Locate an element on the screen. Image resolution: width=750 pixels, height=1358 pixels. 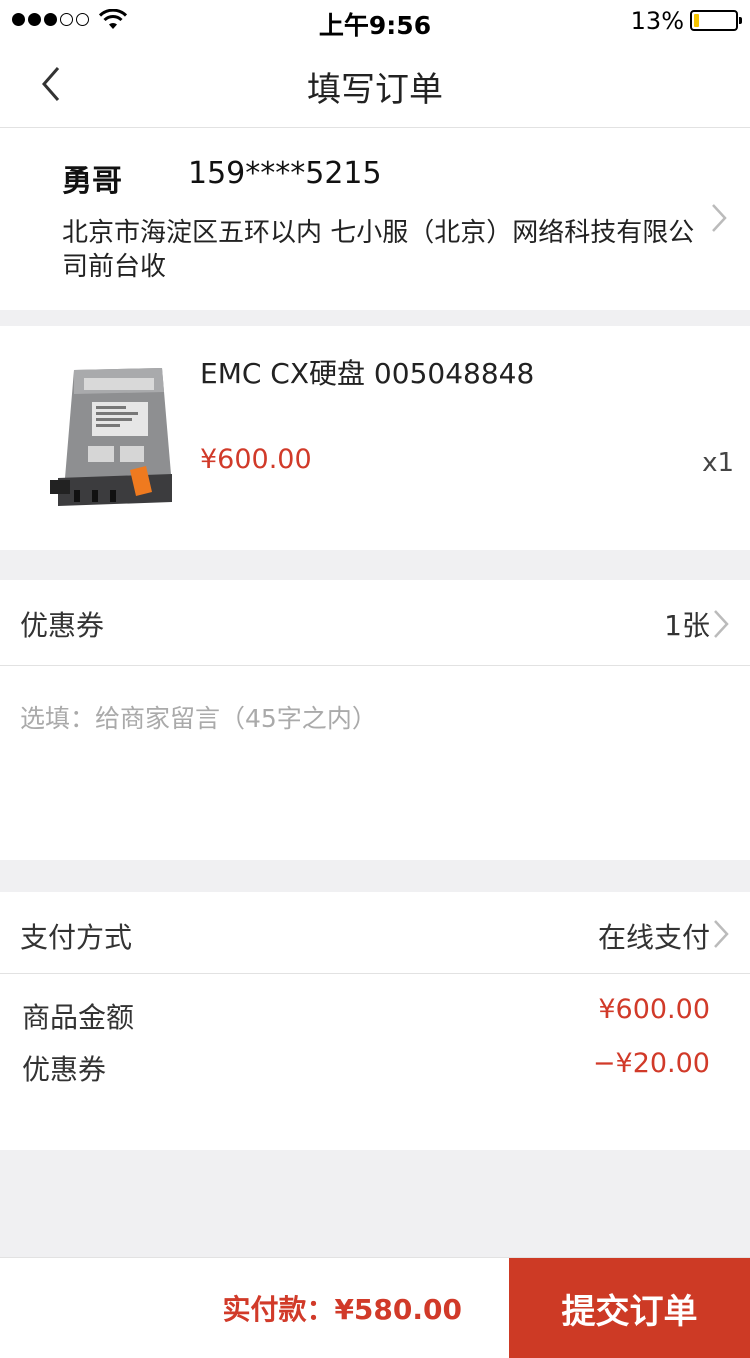
goods-amount-label: 商品金额 is located at coordinates (78, 1017).